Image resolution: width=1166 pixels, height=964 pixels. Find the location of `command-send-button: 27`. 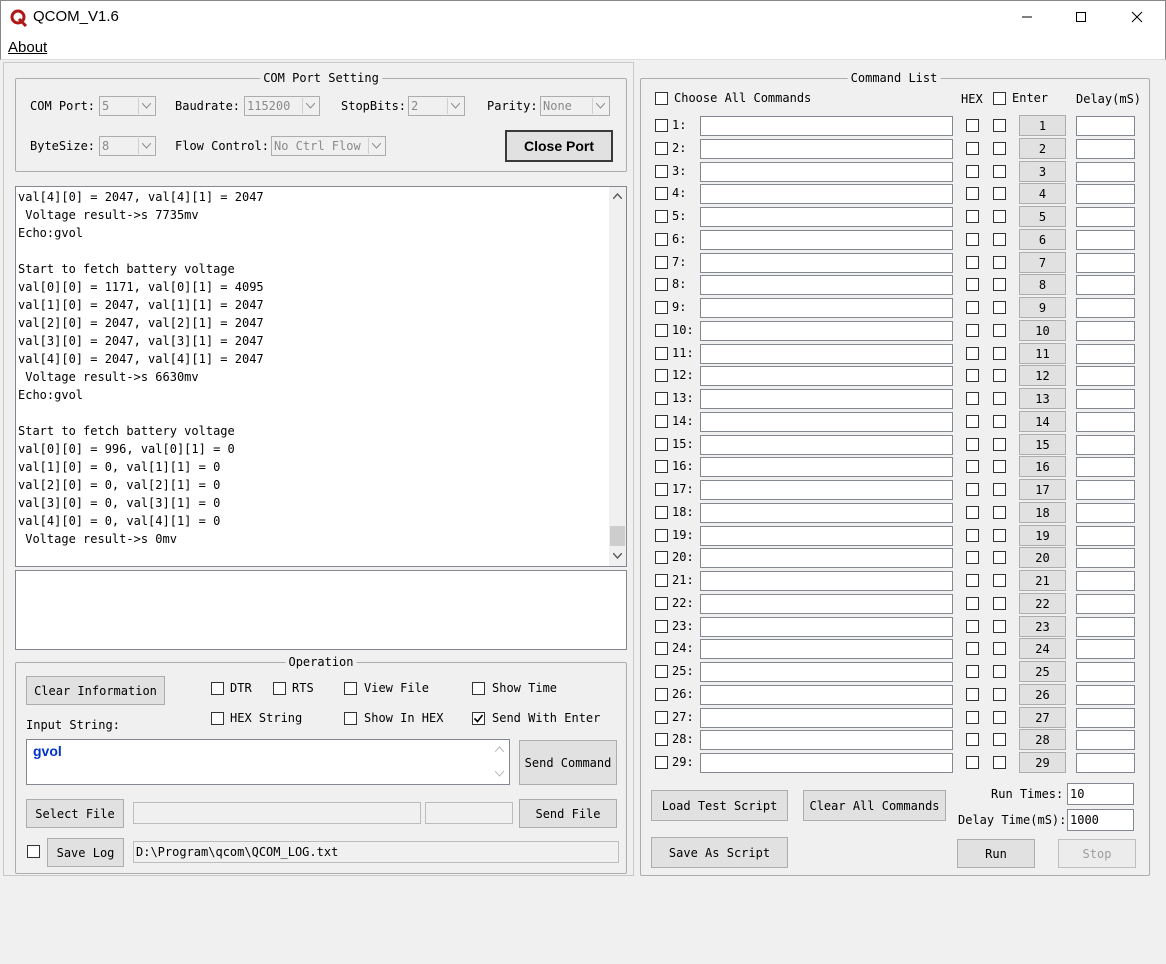

command-send-button: 27 is located at coordinates (1042, 717).